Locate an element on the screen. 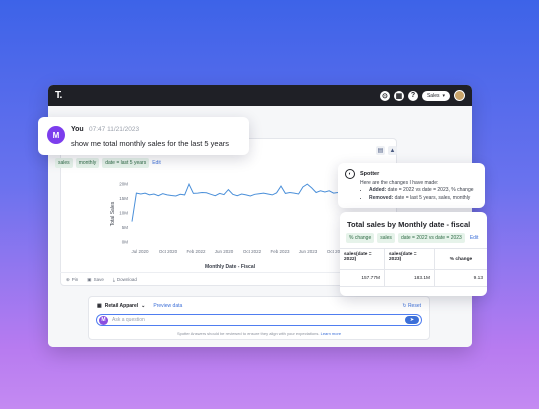  y-tick-label: 0M is located at coordinates (125, 242).